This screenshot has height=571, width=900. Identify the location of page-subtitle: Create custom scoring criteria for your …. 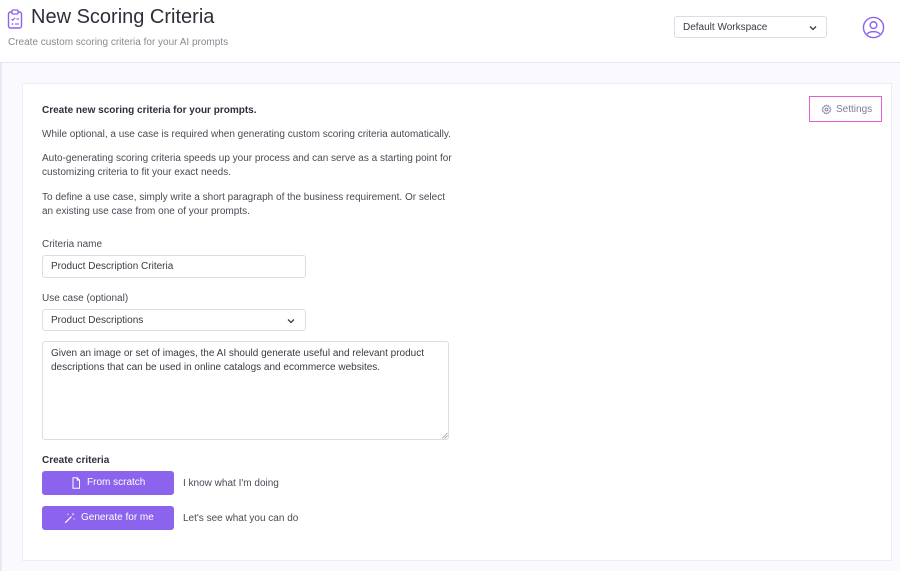
(118, 42).